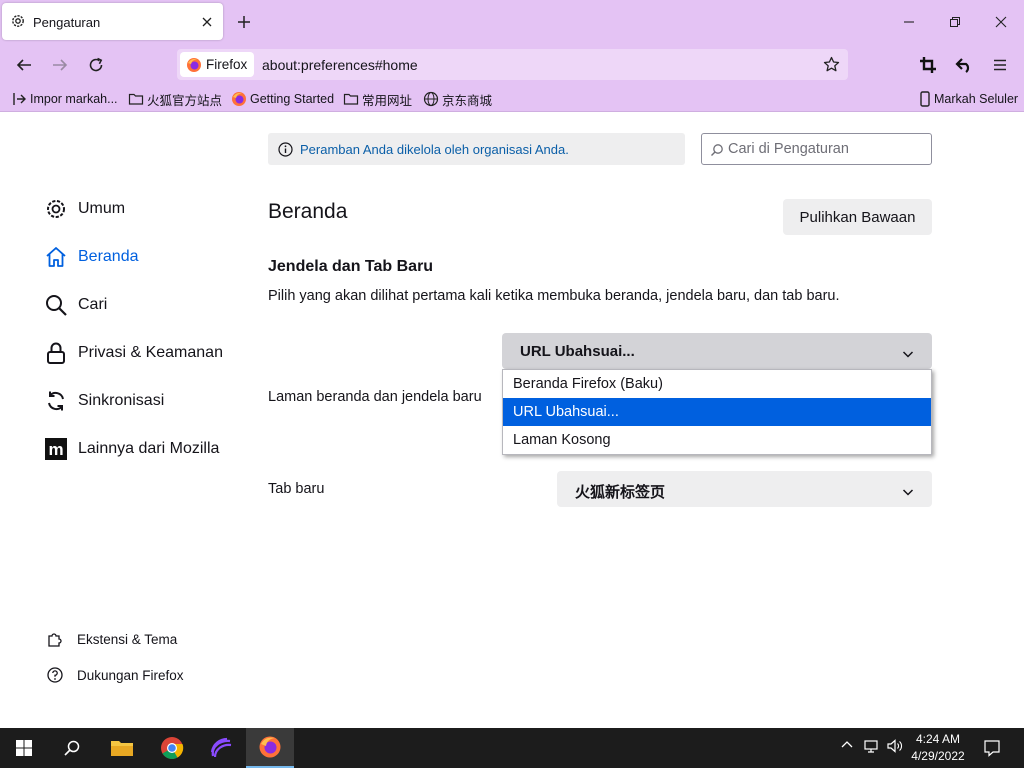  Describe the element at coordinates (133, 353) in the screenshot. I see `sidebar-item-privacy: Privasi & Keamanan` at that location.